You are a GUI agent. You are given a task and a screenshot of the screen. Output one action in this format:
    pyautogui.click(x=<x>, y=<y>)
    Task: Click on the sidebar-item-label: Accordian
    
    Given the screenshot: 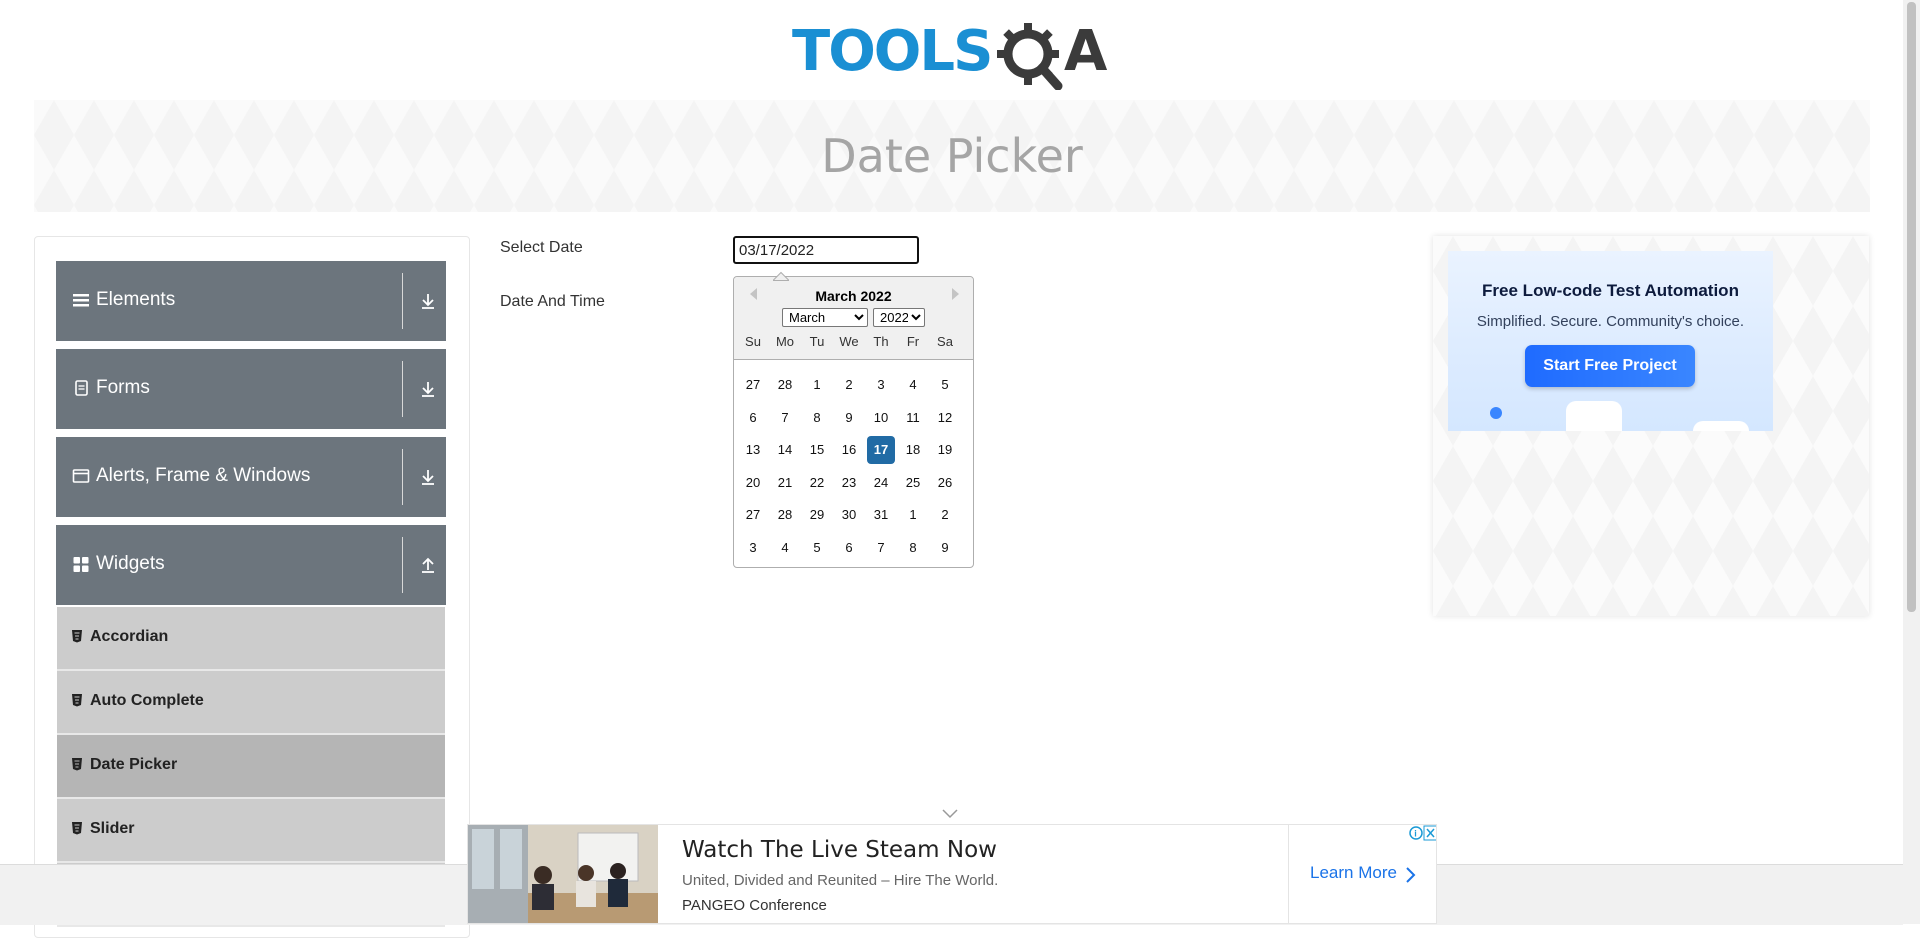 What is the action you would take?
    pyautogui.click(x=129, y=636)
    